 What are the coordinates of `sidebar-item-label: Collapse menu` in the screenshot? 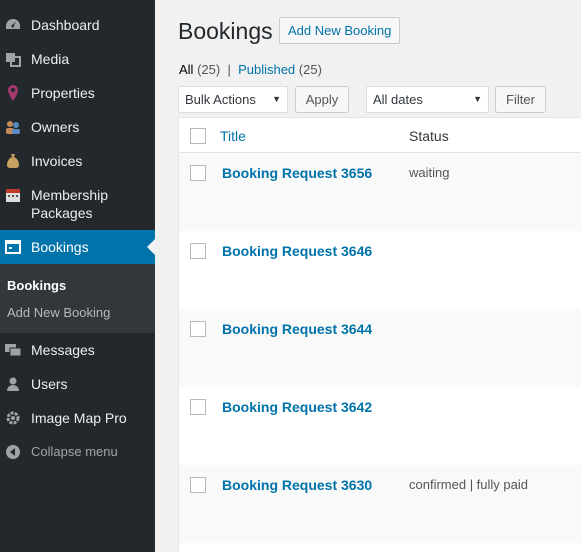 It's located at (74, 451).